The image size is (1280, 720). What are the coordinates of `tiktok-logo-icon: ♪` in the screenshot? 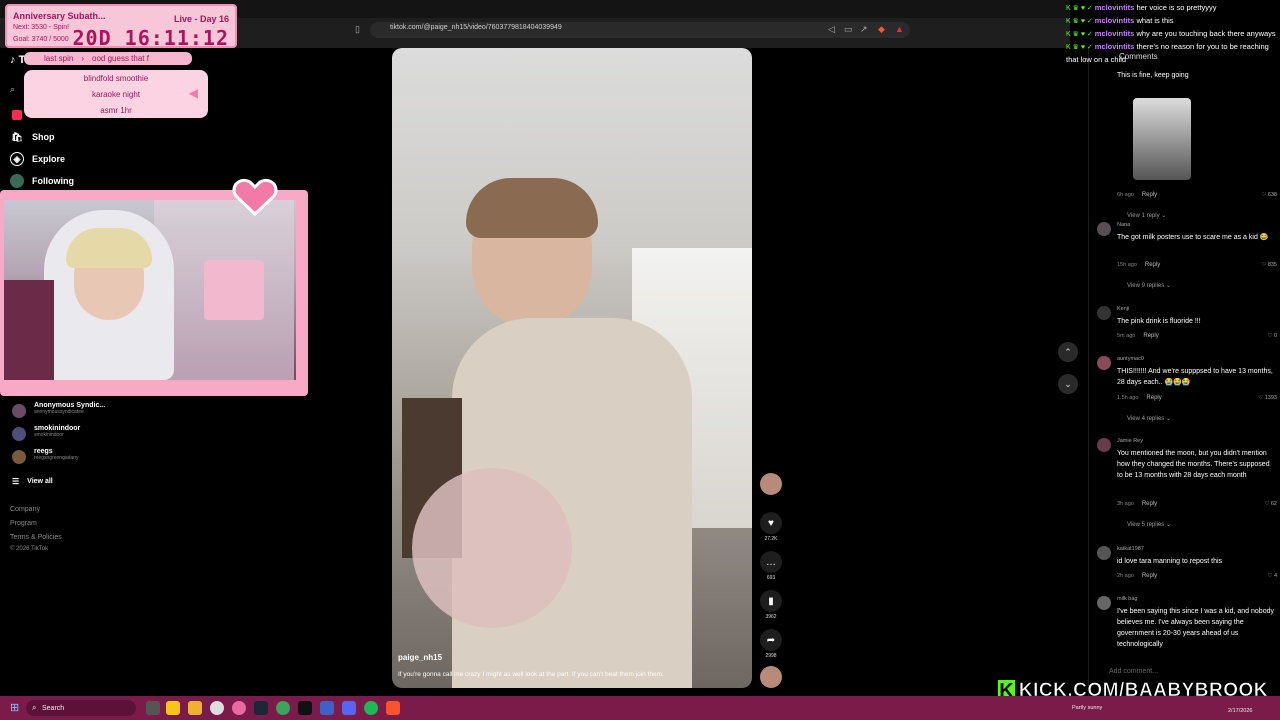 It's located at (13, 60).